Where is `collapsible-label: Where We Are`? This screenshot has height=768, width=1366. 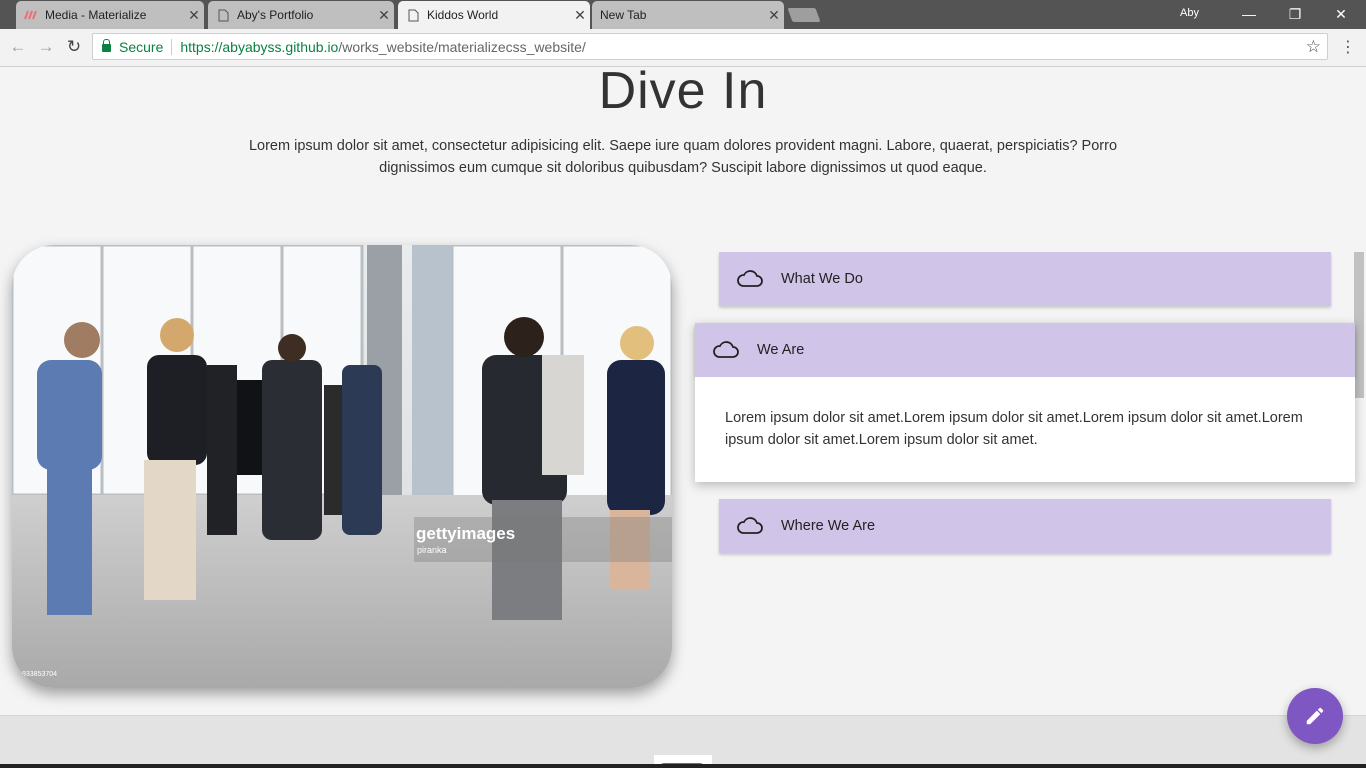 collapsible-label: Where We Are is located at coordinates (828, 526).